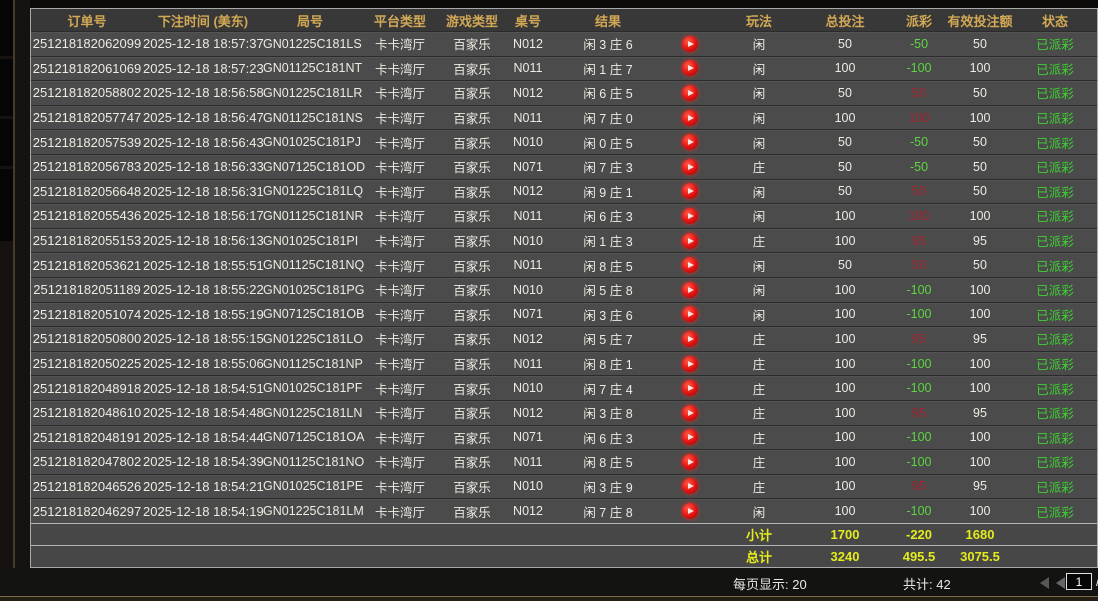  What do you see at coordinates (608, 94) in the screenshot?
I see `cell-result: 闲 6 庄 5` at bounding box center [608, 94].